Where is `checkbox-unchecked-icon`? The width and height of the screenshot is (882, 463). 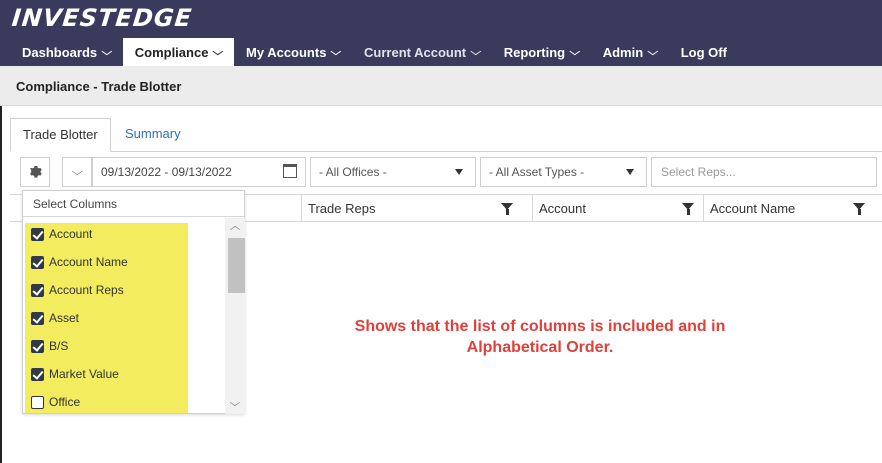 checkbox-unchecked-icon is located at coordinates (37, 402).